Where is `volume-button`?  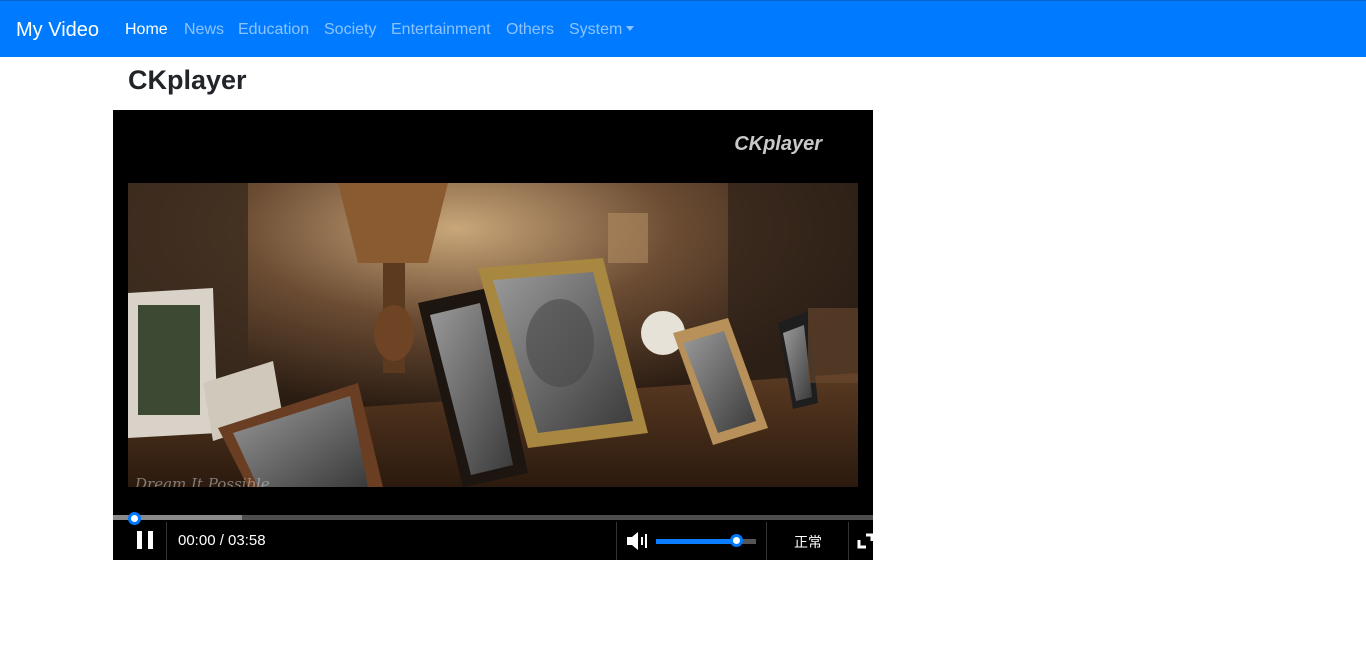 volume-button is located at coordinates (638, 541).